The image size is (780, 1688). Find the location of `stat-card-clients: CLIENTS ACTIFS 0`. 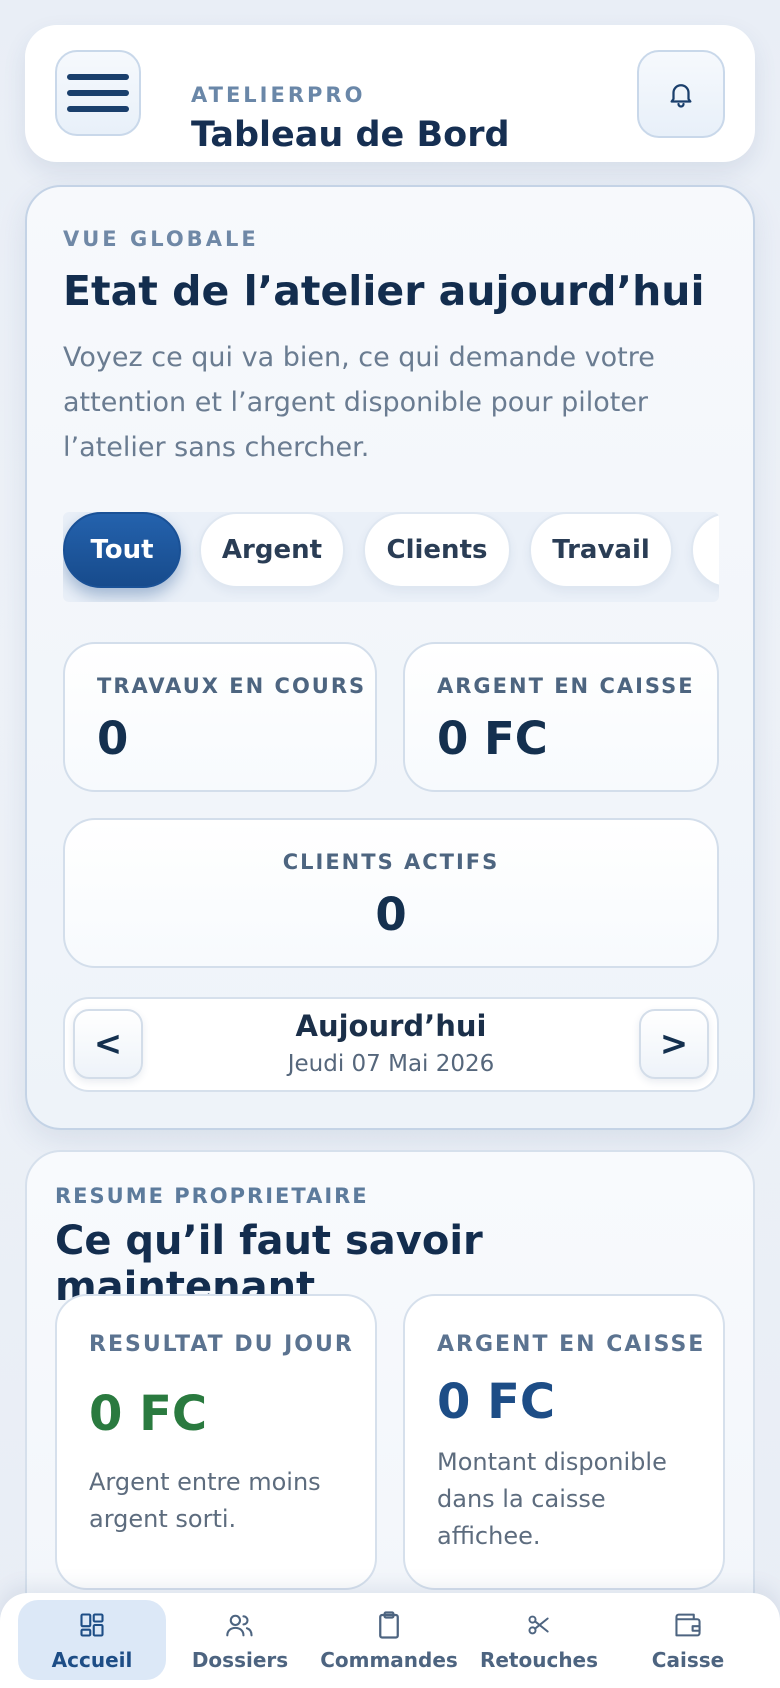

stat-card-clients: CLIENTS ACTIFS 0 is located at coordinates (391, 893).